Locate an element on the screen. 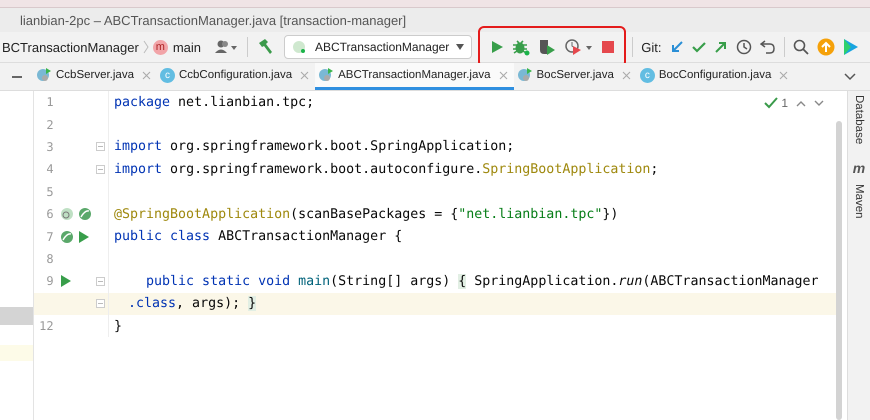  editor-tab: ABCTransactionManager.java is located at coordinates (414, 76).